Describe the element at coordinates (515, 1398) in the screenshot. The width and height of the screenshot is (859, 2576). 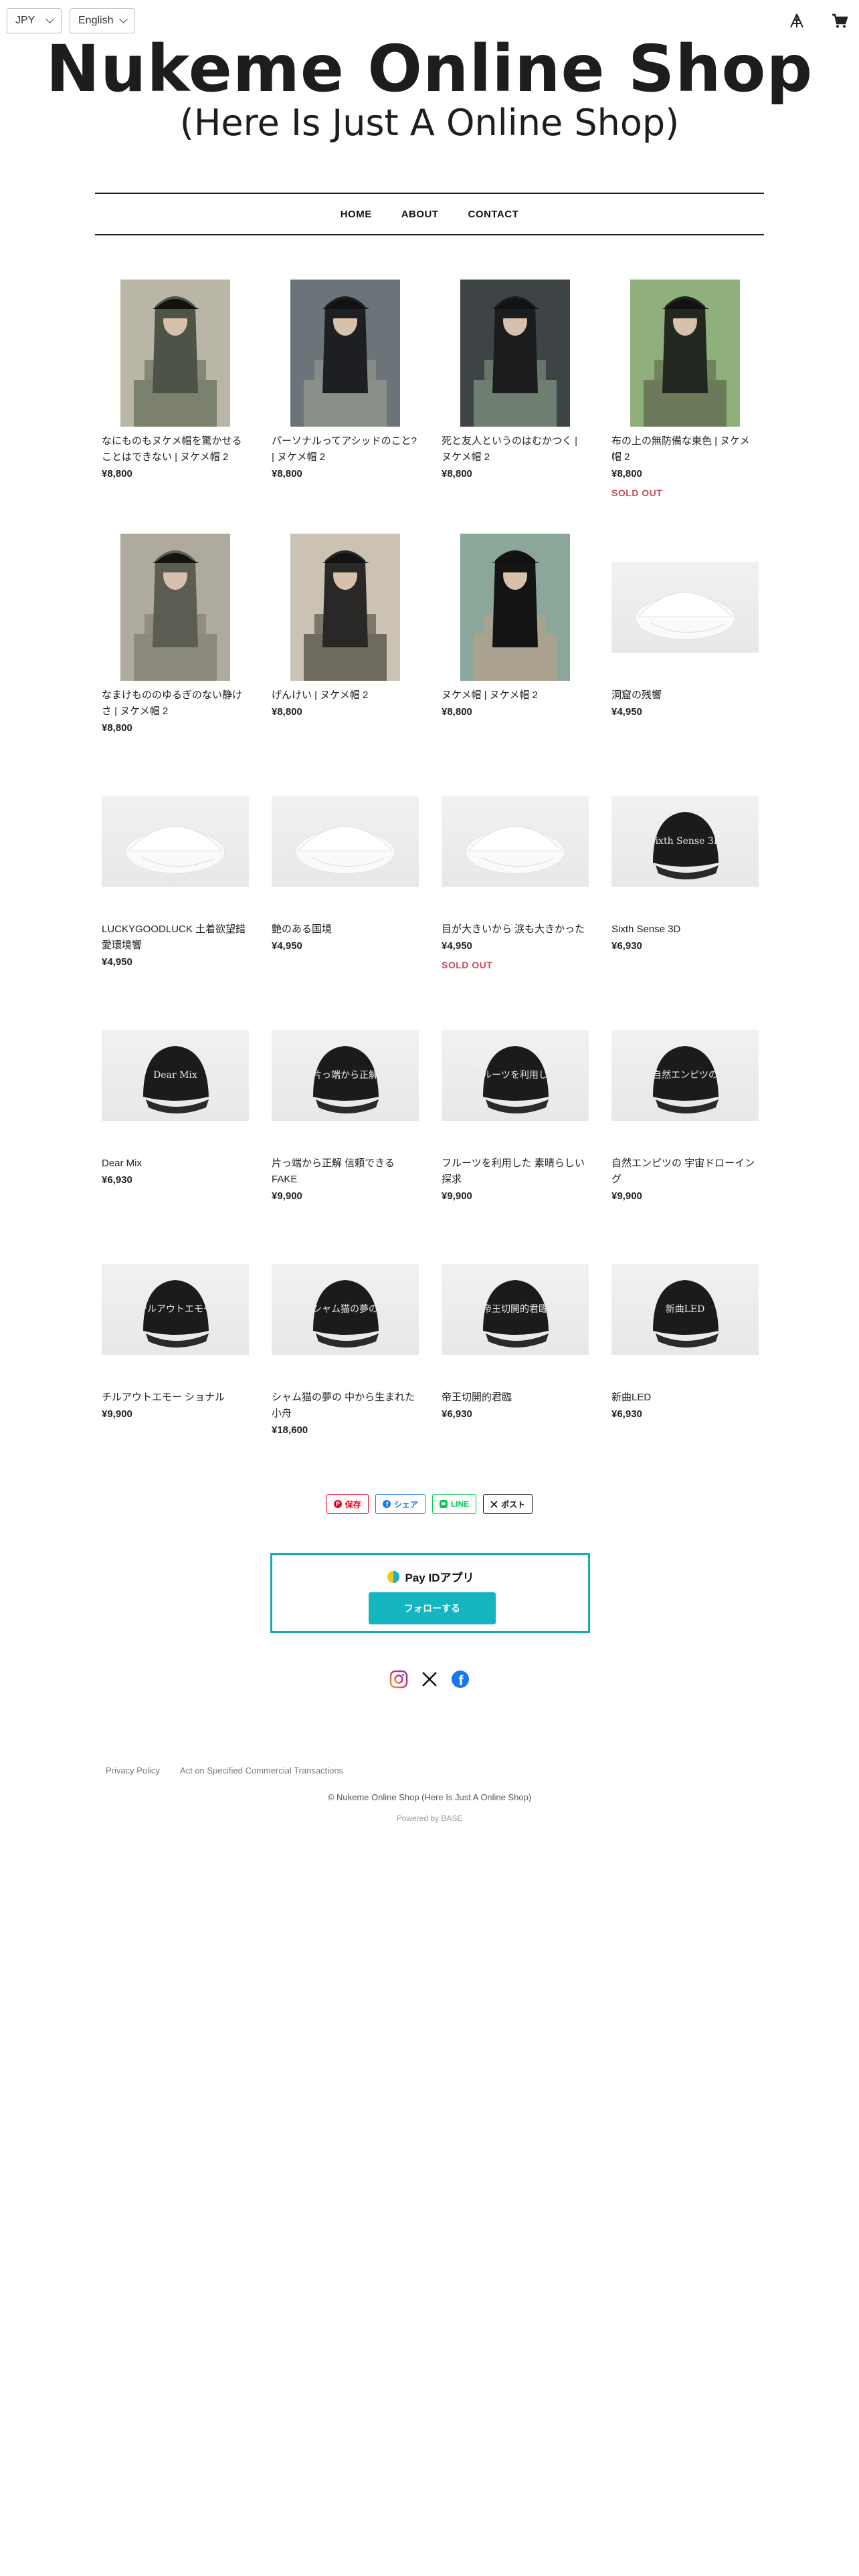
I see `product-name: 帝王切開的君臨` at that location.